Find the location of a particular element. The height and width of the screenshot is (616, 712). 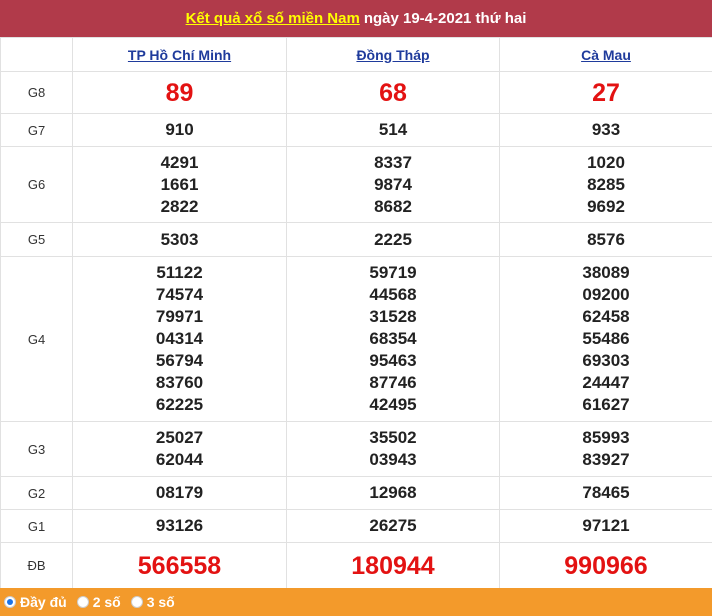

province-header-row: TP Hồ Chí Minh Đồng Tháp Cà Mau is located at coordinates (356, 54).